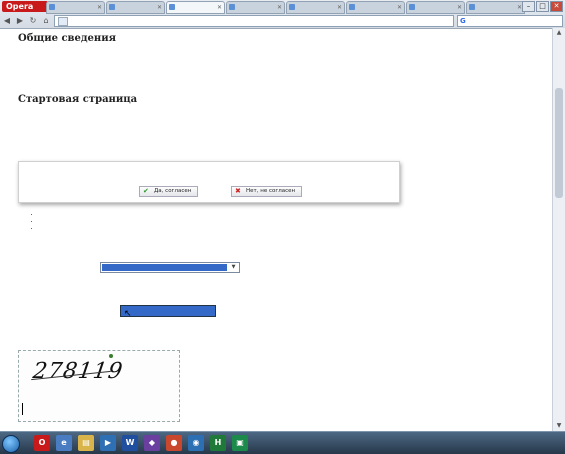  I want to click on agree-label: Да, согласен, so click(173, 191).